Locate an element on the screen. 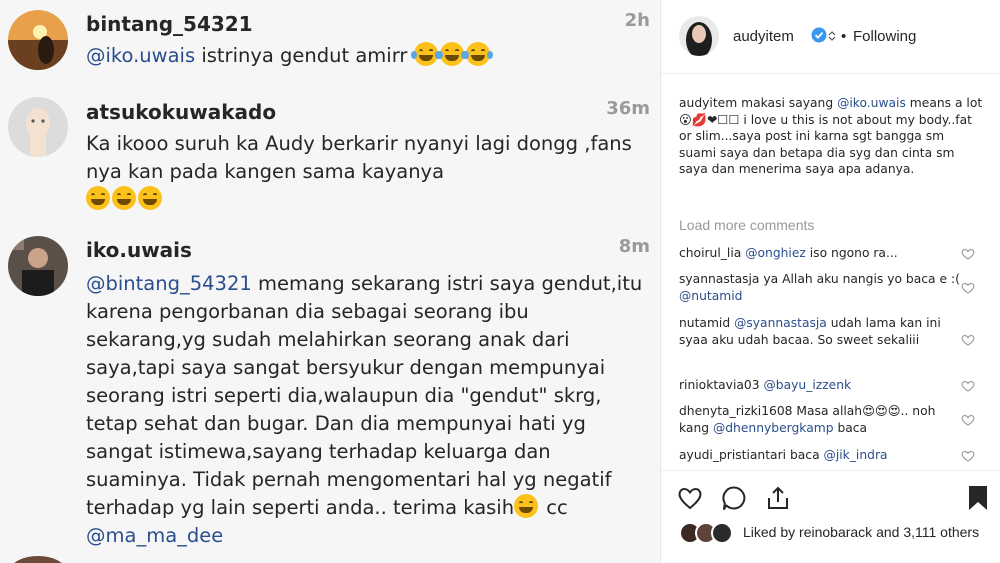  commenter-username: rinioktavia03 is located at coordinates (719, 385).